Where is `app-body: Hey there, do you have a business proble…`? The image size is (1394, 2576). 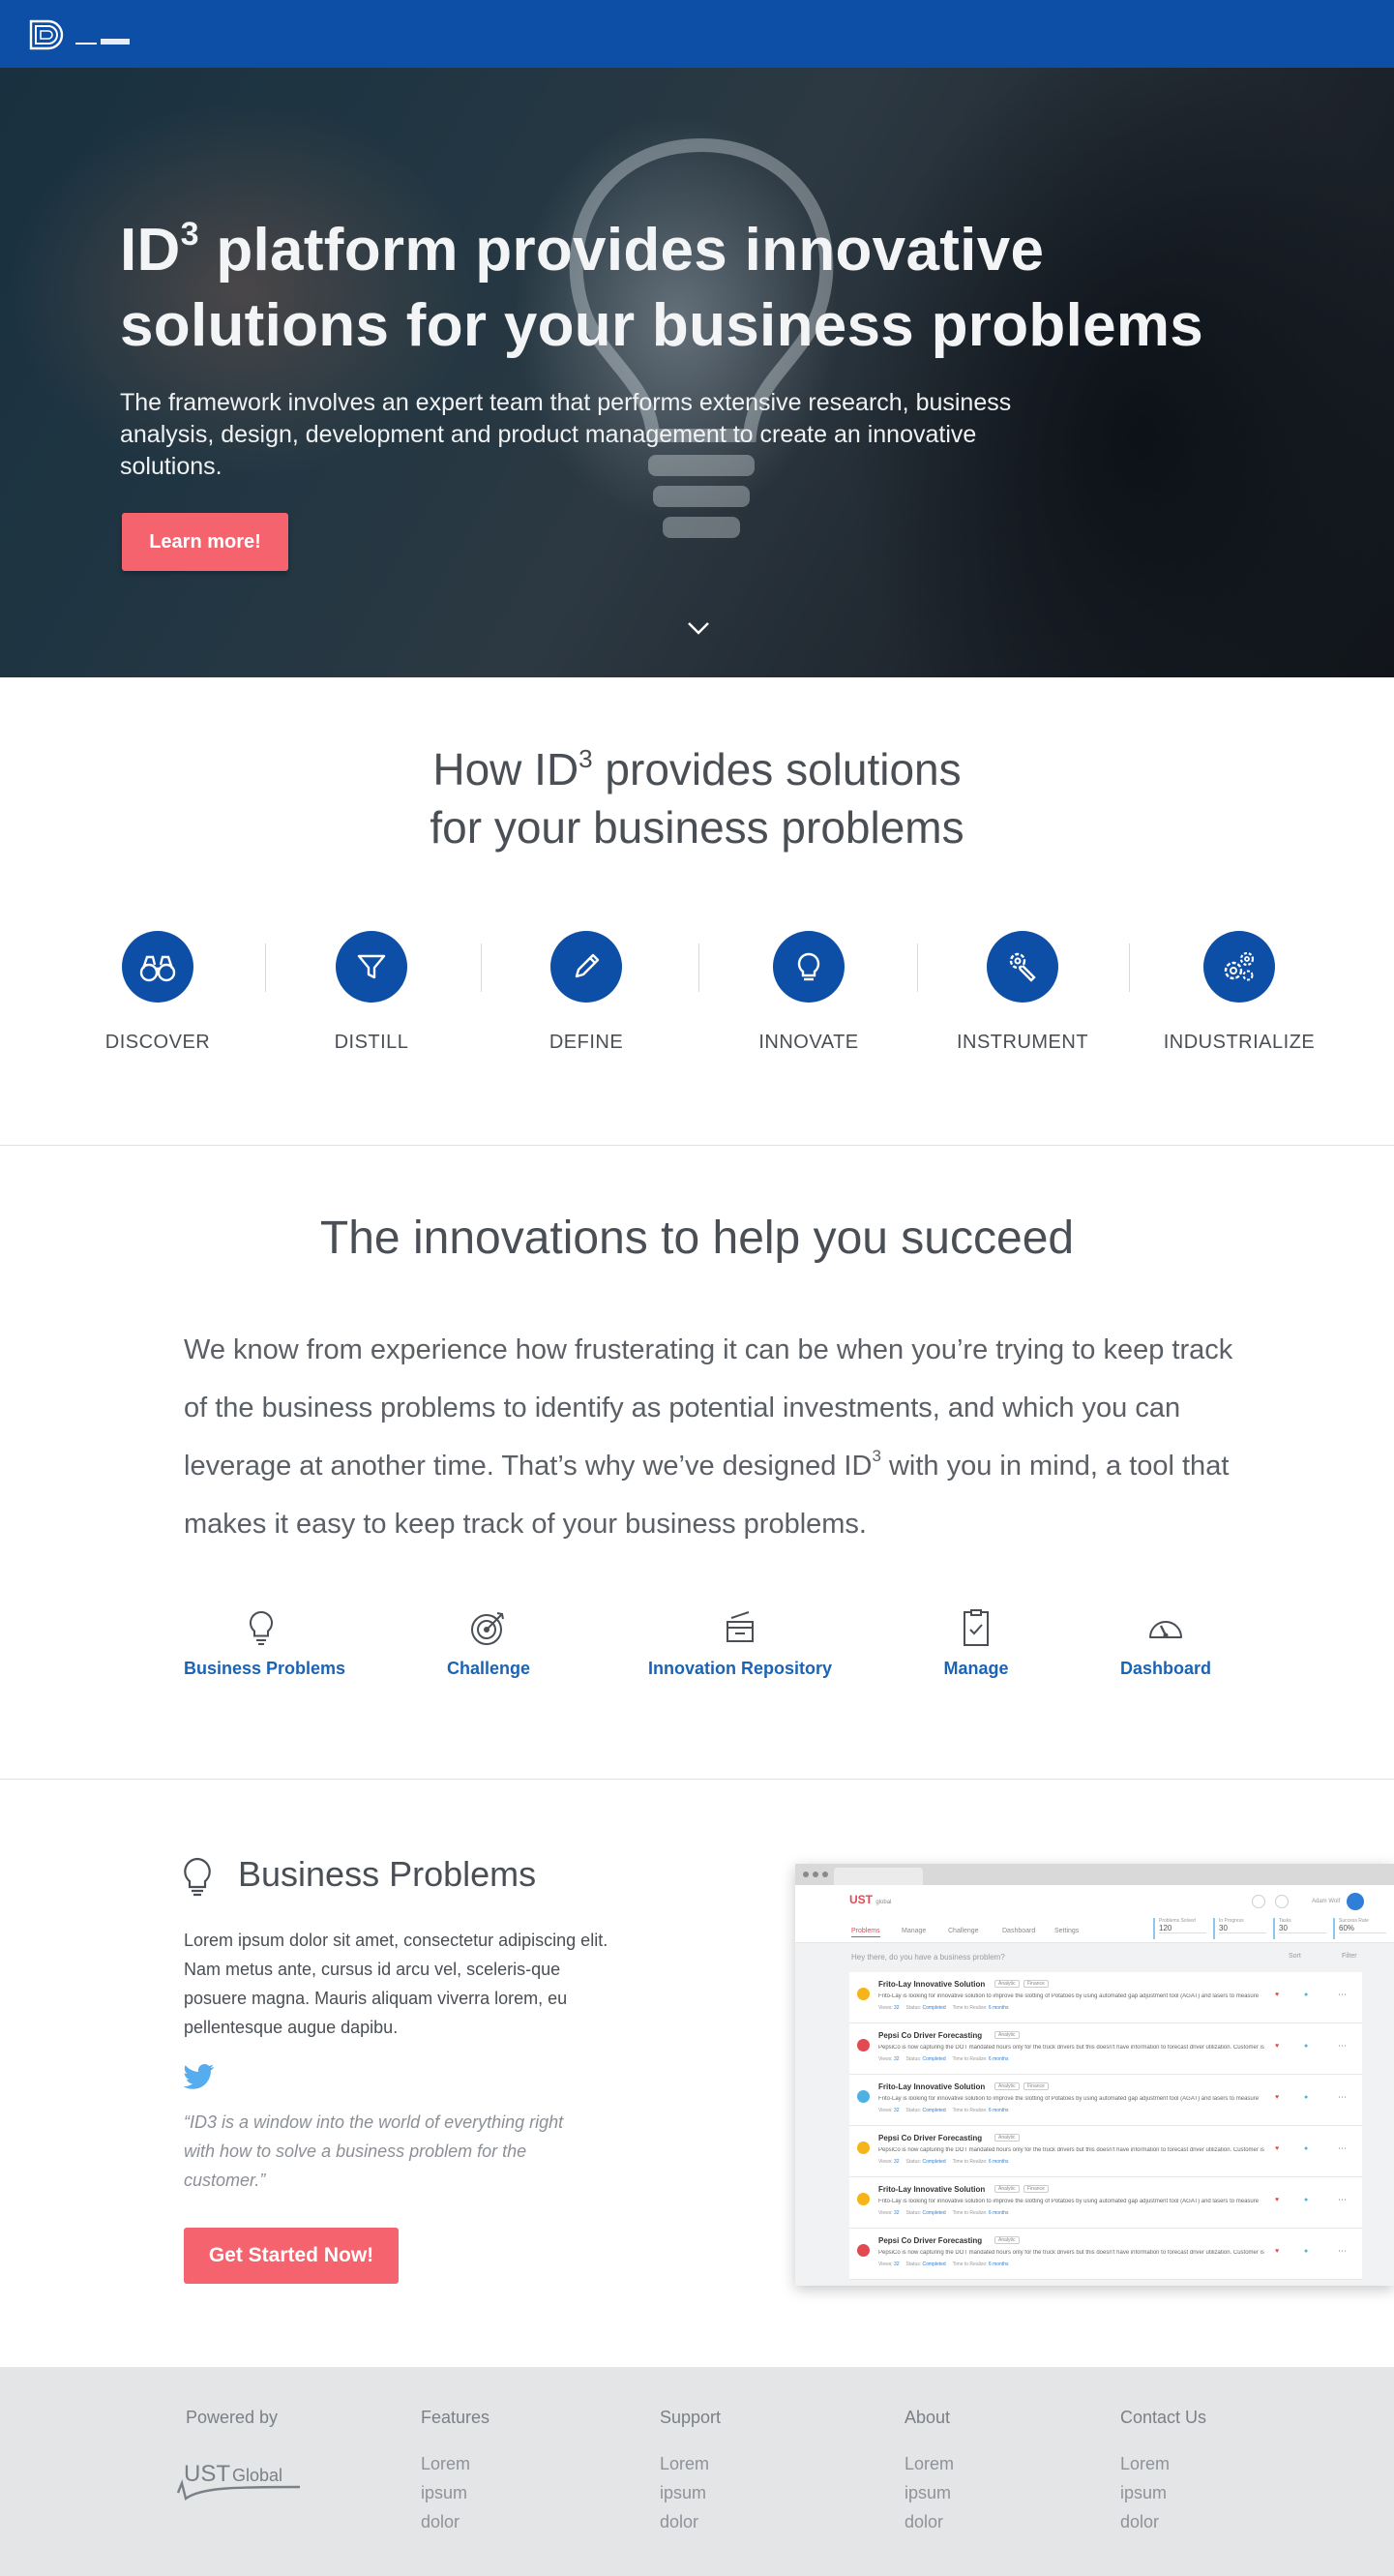
app-body: Hey there, do you have a business proble… is located at coordinates (1095, 2114).